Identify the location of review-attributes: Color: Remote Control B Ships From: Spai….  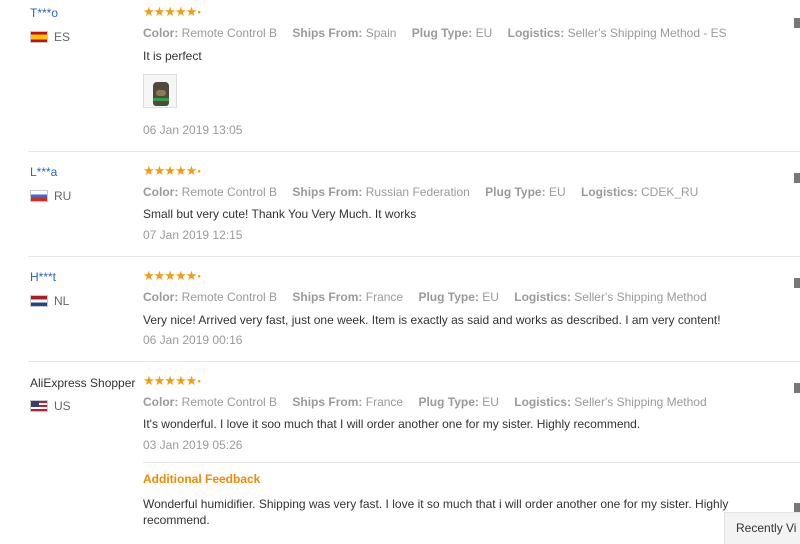
(435, 33).